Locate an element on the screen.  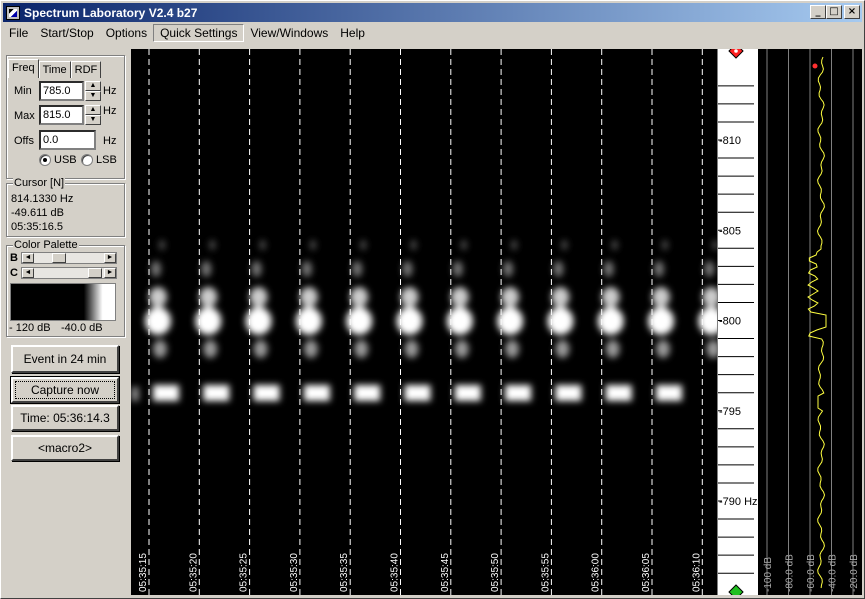
frequency-label: -800 is located at coordinates (730, 322).